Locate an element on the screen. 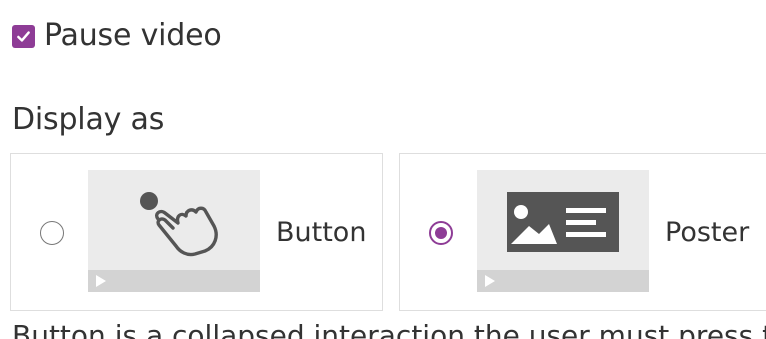  display-option-button-radio is located at coordinates (52, 233).